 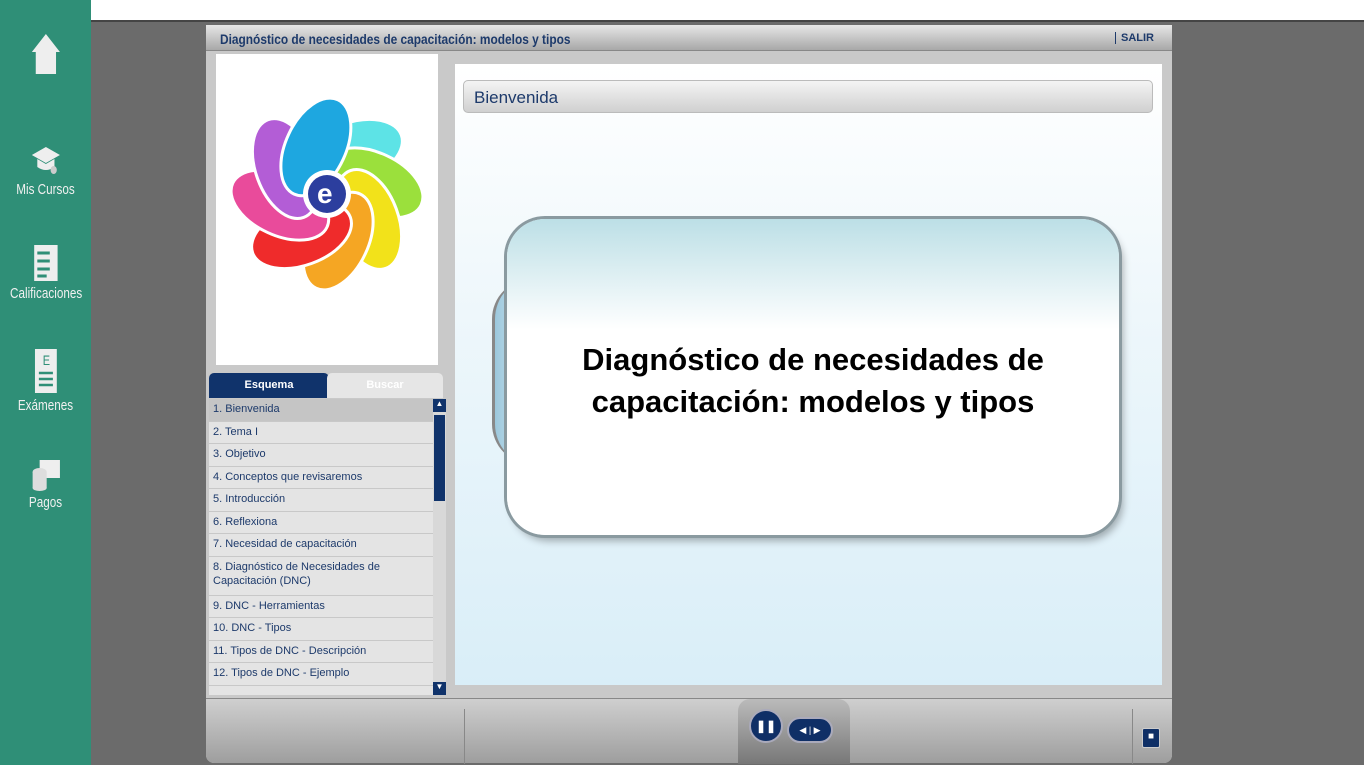 What do you see at coordinates (321, 523) in the screenshot?
I see `outline-item: 6. Reflexiona` at bounding box center [321, 523].